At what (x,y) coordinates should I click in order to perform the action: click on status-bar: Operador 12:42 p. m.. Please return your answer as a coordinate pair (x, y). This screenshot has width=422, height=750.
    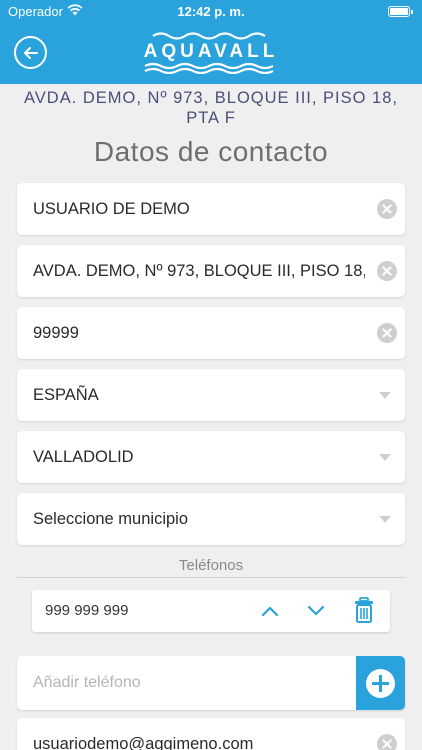
    Looking at the image, I should click on (211, 12).